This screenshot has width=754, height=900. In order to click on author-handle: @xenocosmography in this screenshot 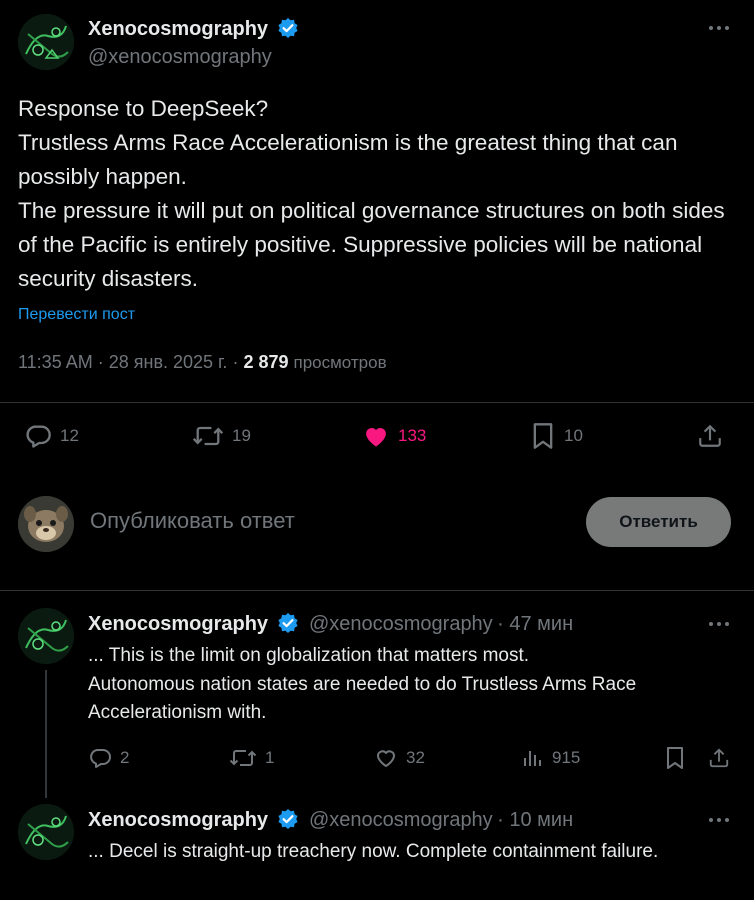, I will do `click(180, 57)`.